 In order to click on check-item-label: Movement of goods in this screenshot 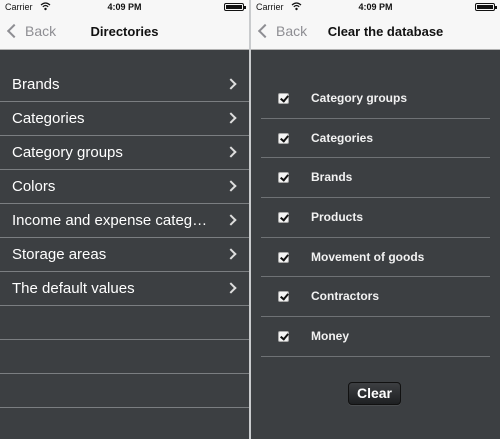, I will do `click(368, 256)`.